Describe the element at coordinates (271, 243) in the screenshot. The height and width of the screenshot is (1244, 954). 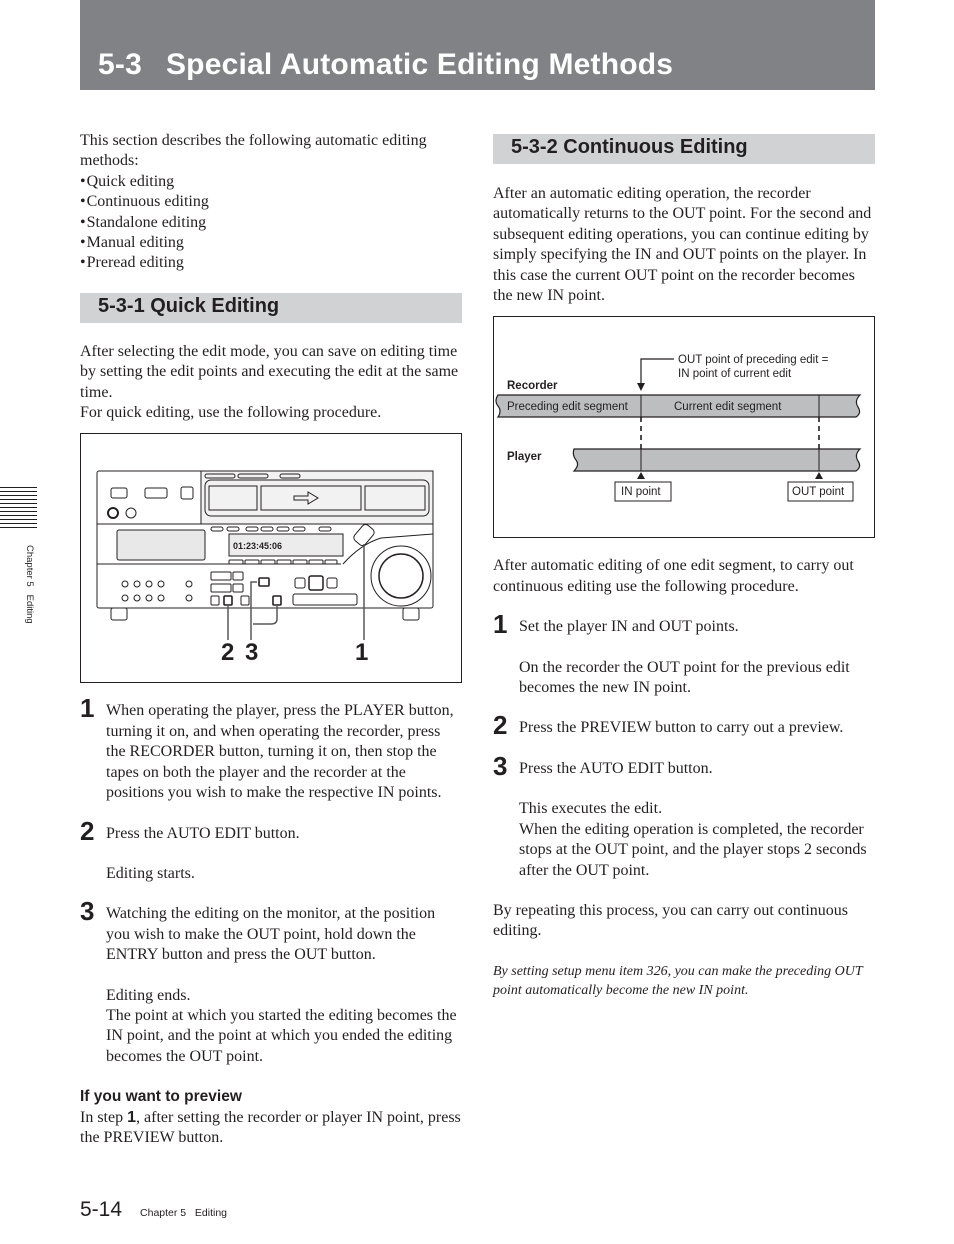
I see `list-item: Manual editing` at that location.